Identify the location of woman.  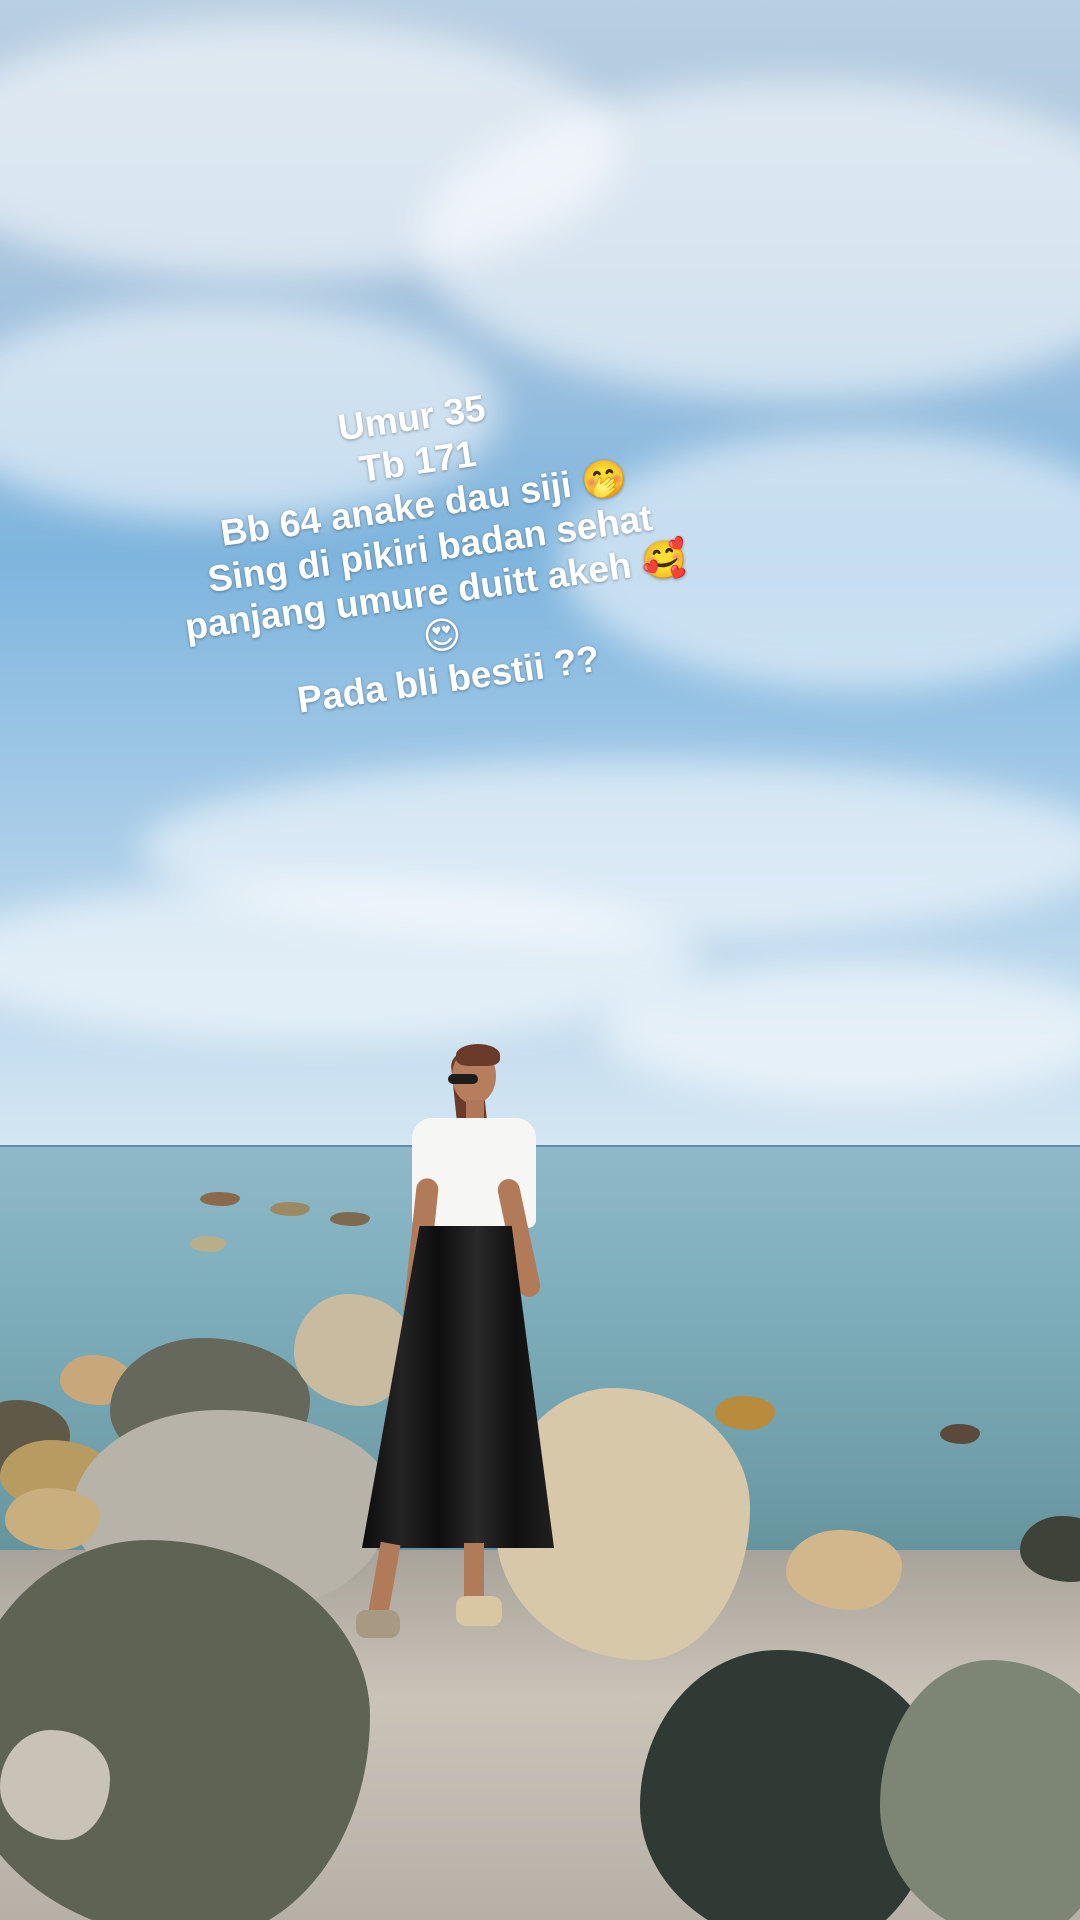
(456, 1346).